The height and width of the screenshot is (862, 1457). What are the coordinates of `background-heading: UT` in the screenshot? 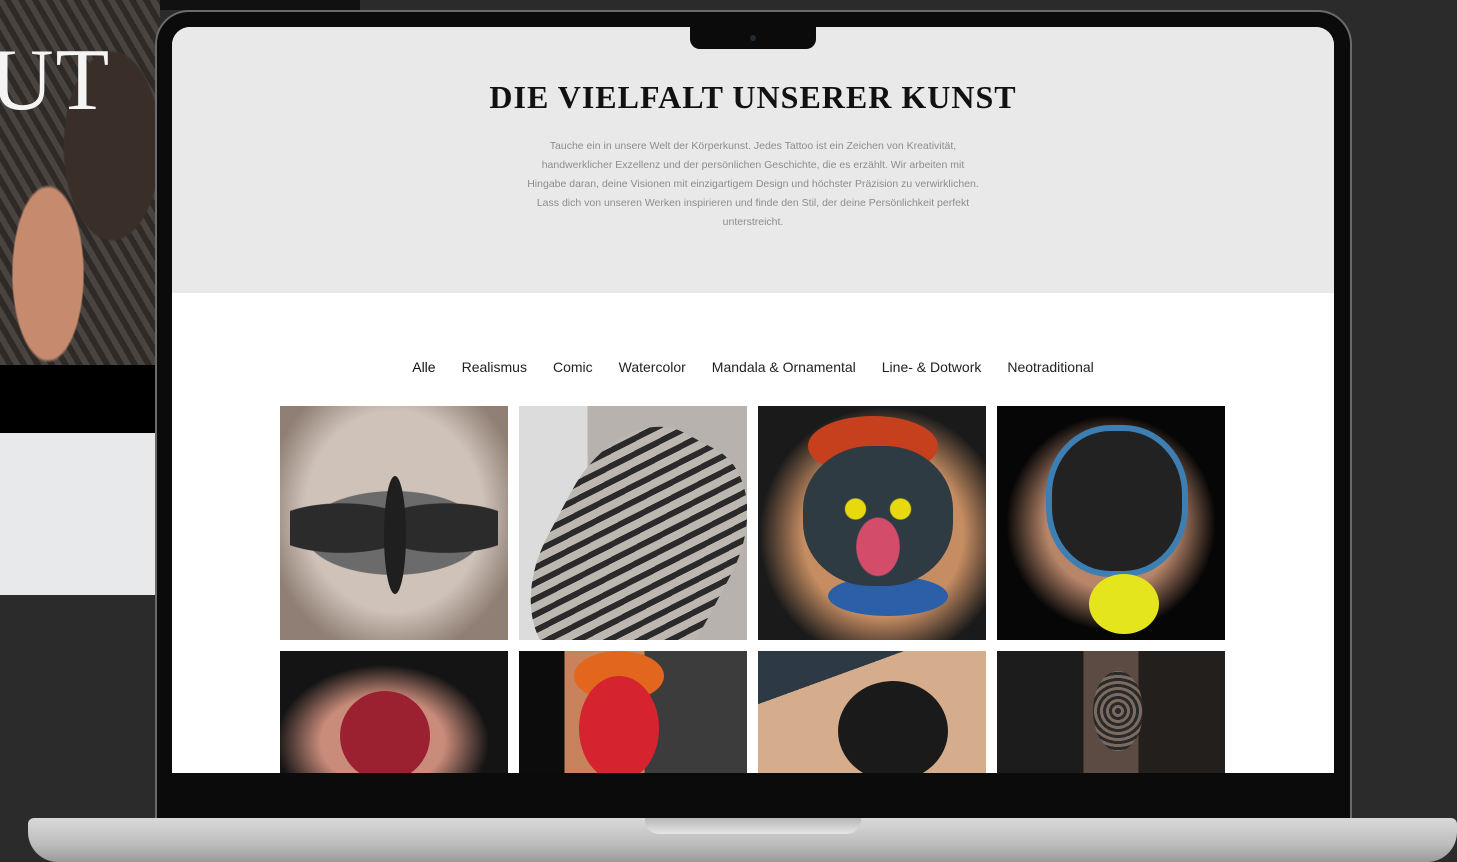 It's located at (56, 80).